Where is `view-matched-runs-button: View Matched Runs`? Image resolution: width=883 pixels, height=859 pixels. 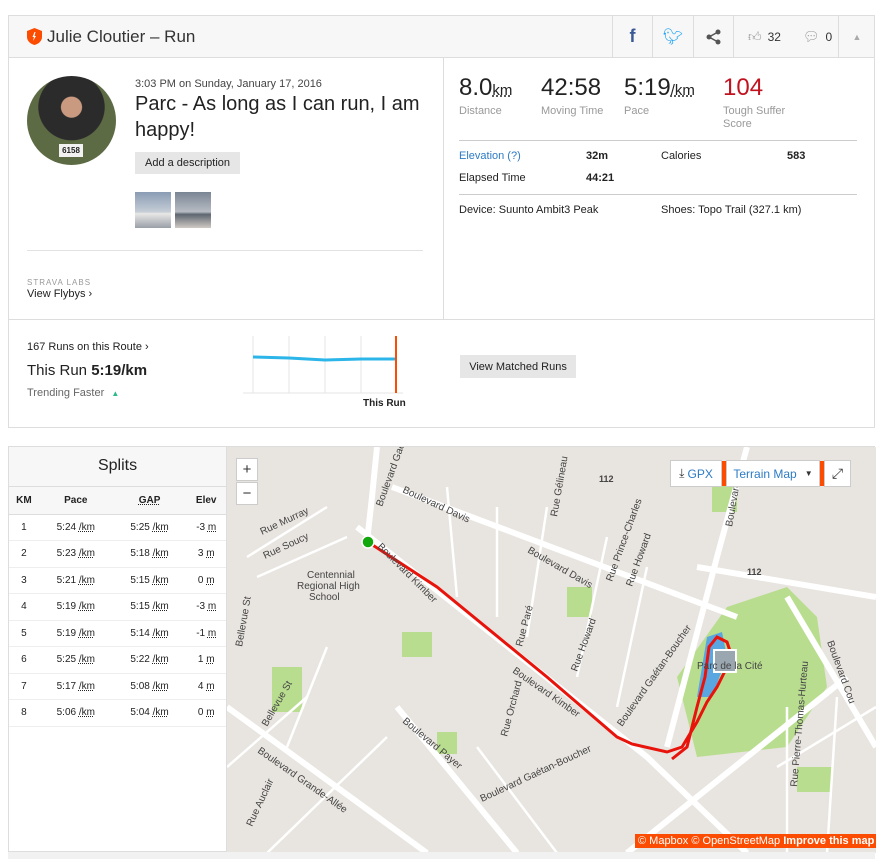 view-matched-runs-button: View Matched Runs is located at coordinates (518, 366).